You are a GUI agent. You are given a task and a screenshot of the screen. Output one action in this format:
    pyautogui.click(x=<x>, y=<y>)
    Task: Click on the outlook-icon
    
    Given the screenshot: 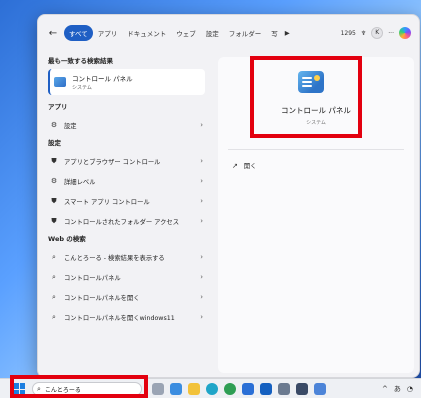 What is the action you would take?
    pyautogui.click(x=266, y=389)
    